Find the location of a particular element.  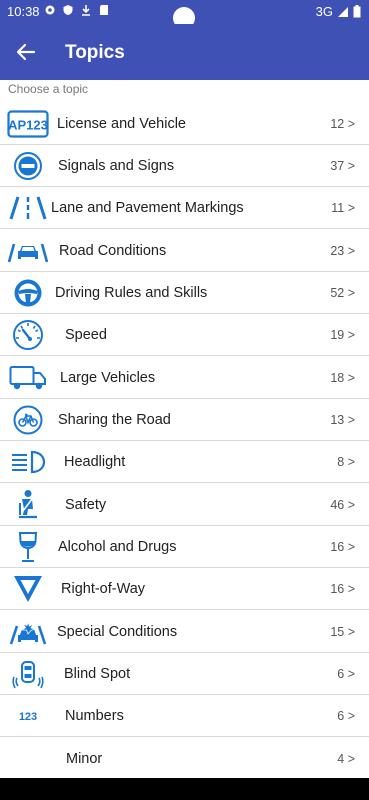

topic-count: 8 > is located at coordinates (346, 462).